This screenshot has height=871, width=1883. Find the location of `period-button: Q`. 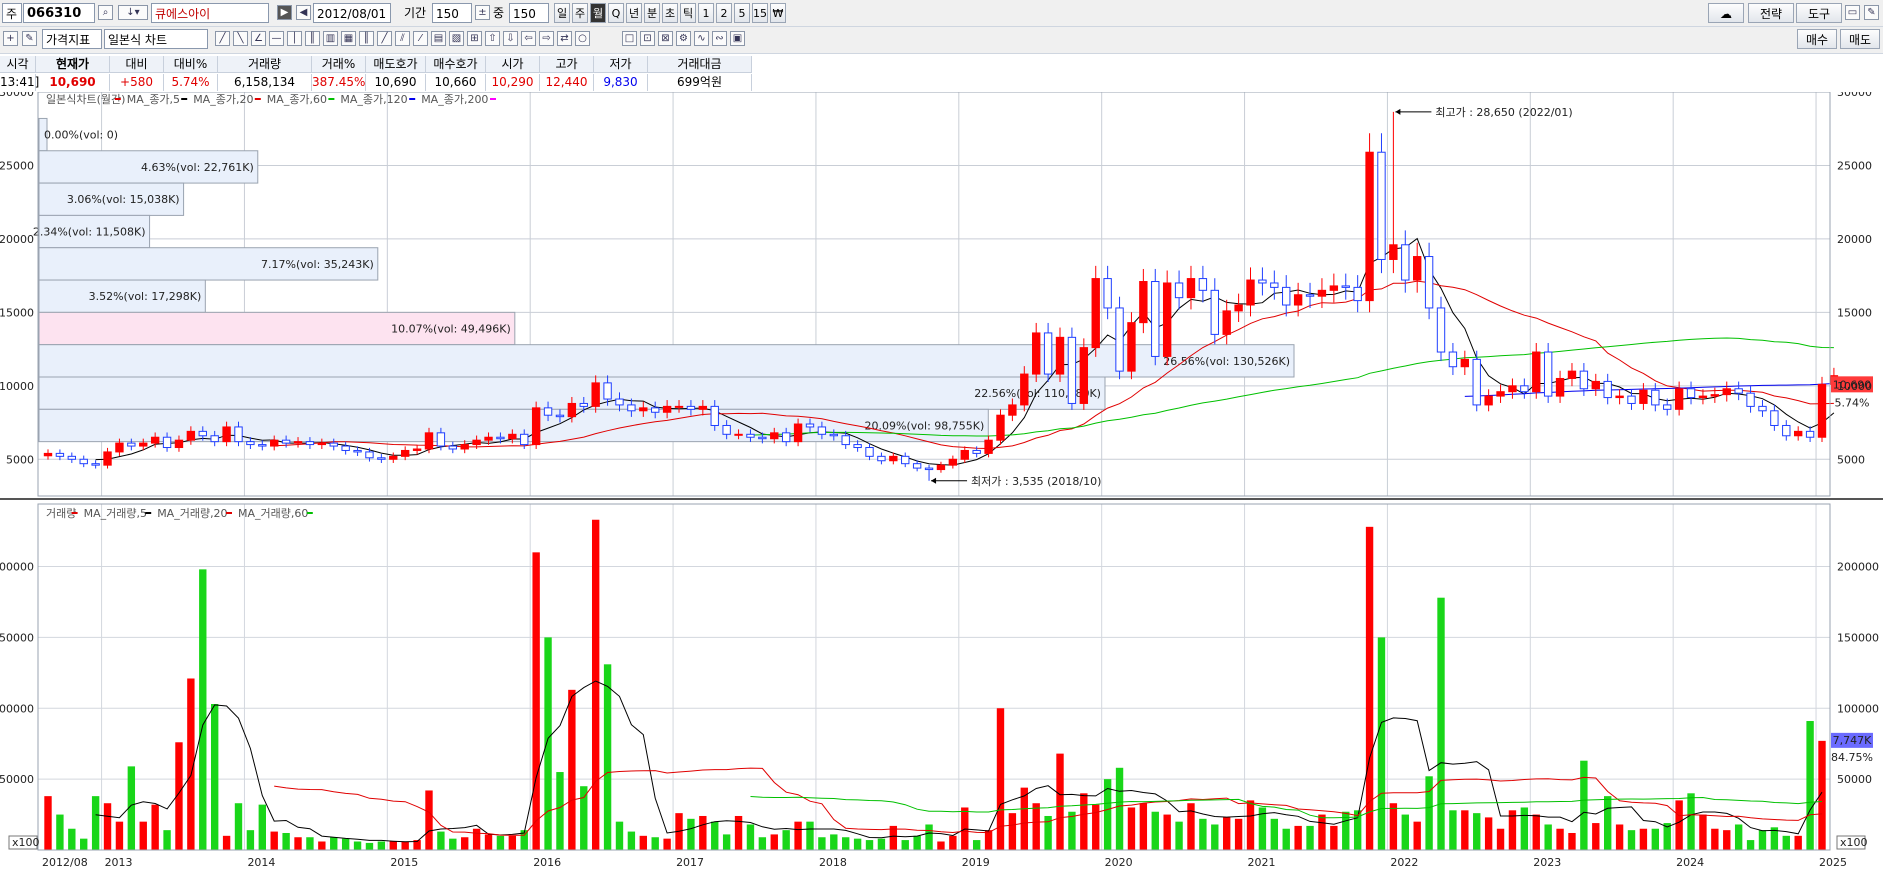

period-button: Q is located at coordinates (616, 13).